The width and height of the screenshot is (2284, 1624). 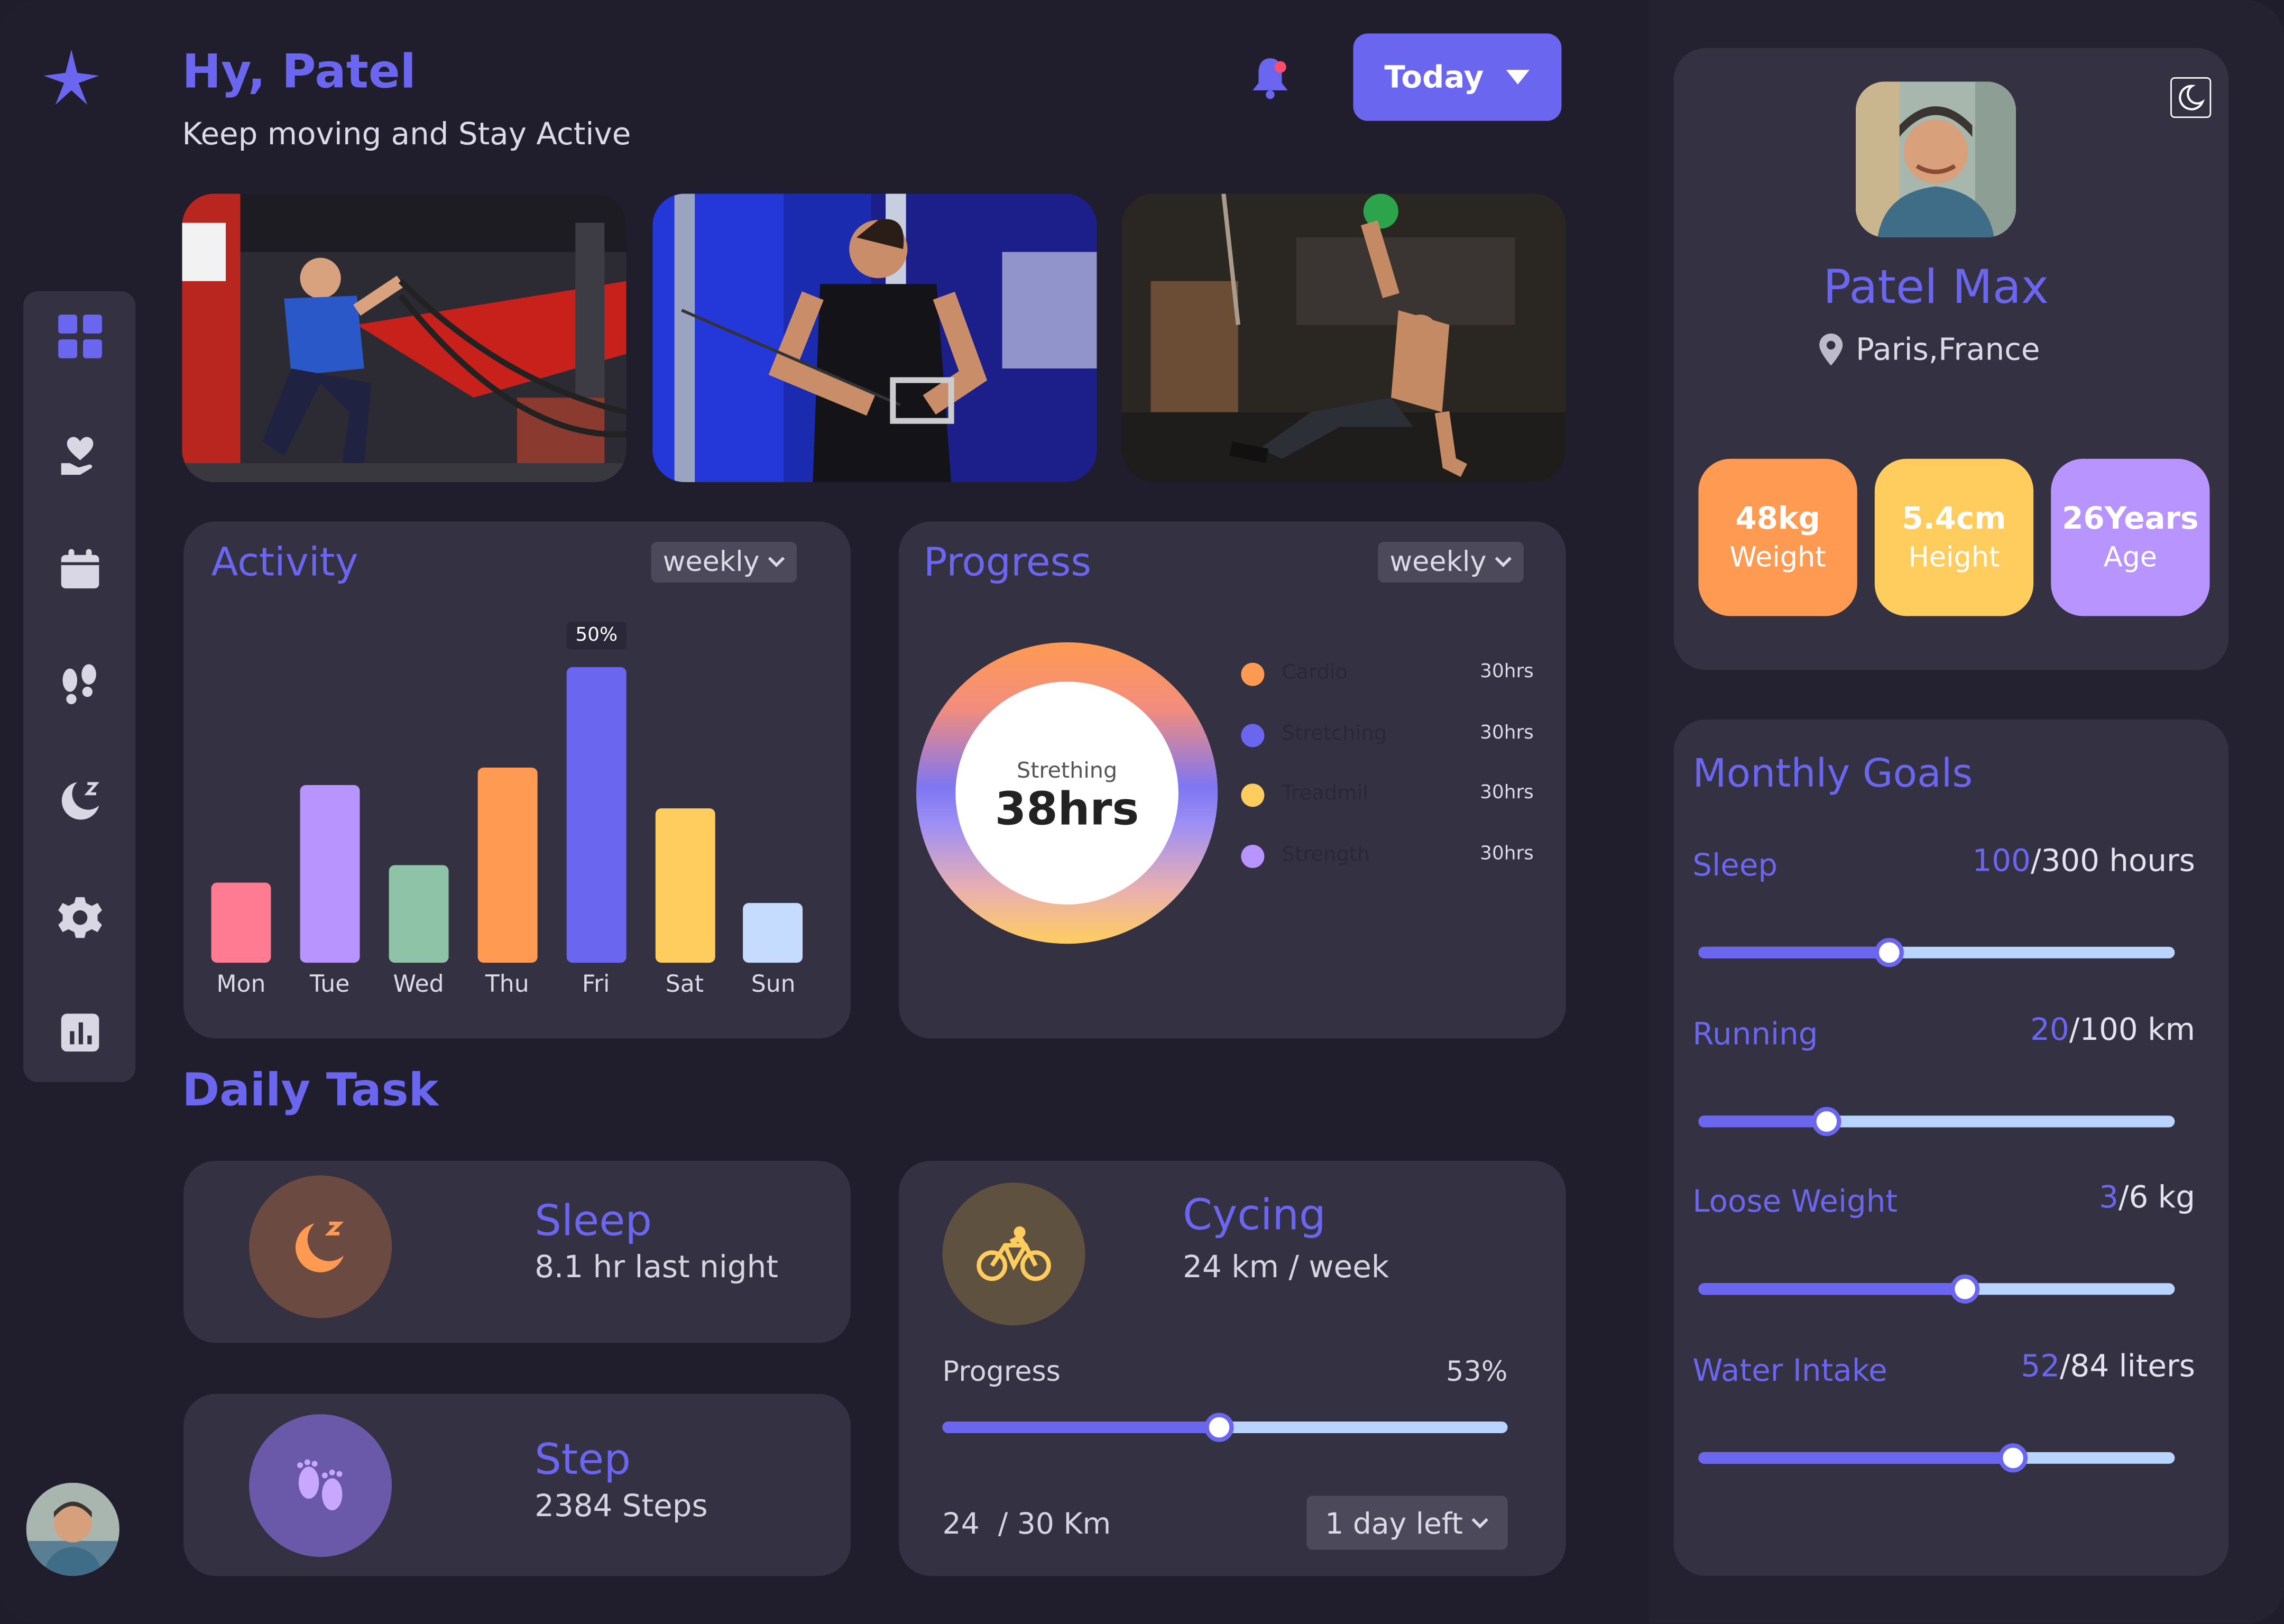 I want to click on donut-center-value: 38hrs, so click(x=1066, y=809).